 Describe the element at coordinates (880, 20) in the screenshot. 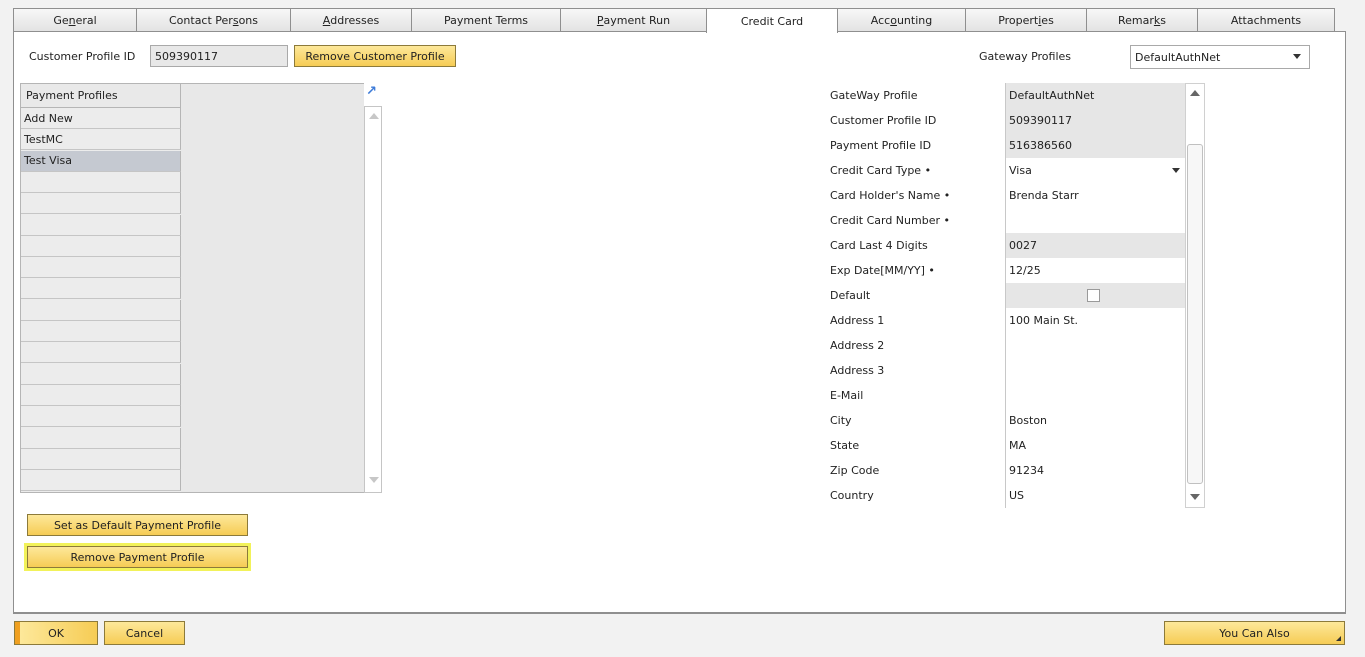

I see `tab-label-part: Acc` at that location.